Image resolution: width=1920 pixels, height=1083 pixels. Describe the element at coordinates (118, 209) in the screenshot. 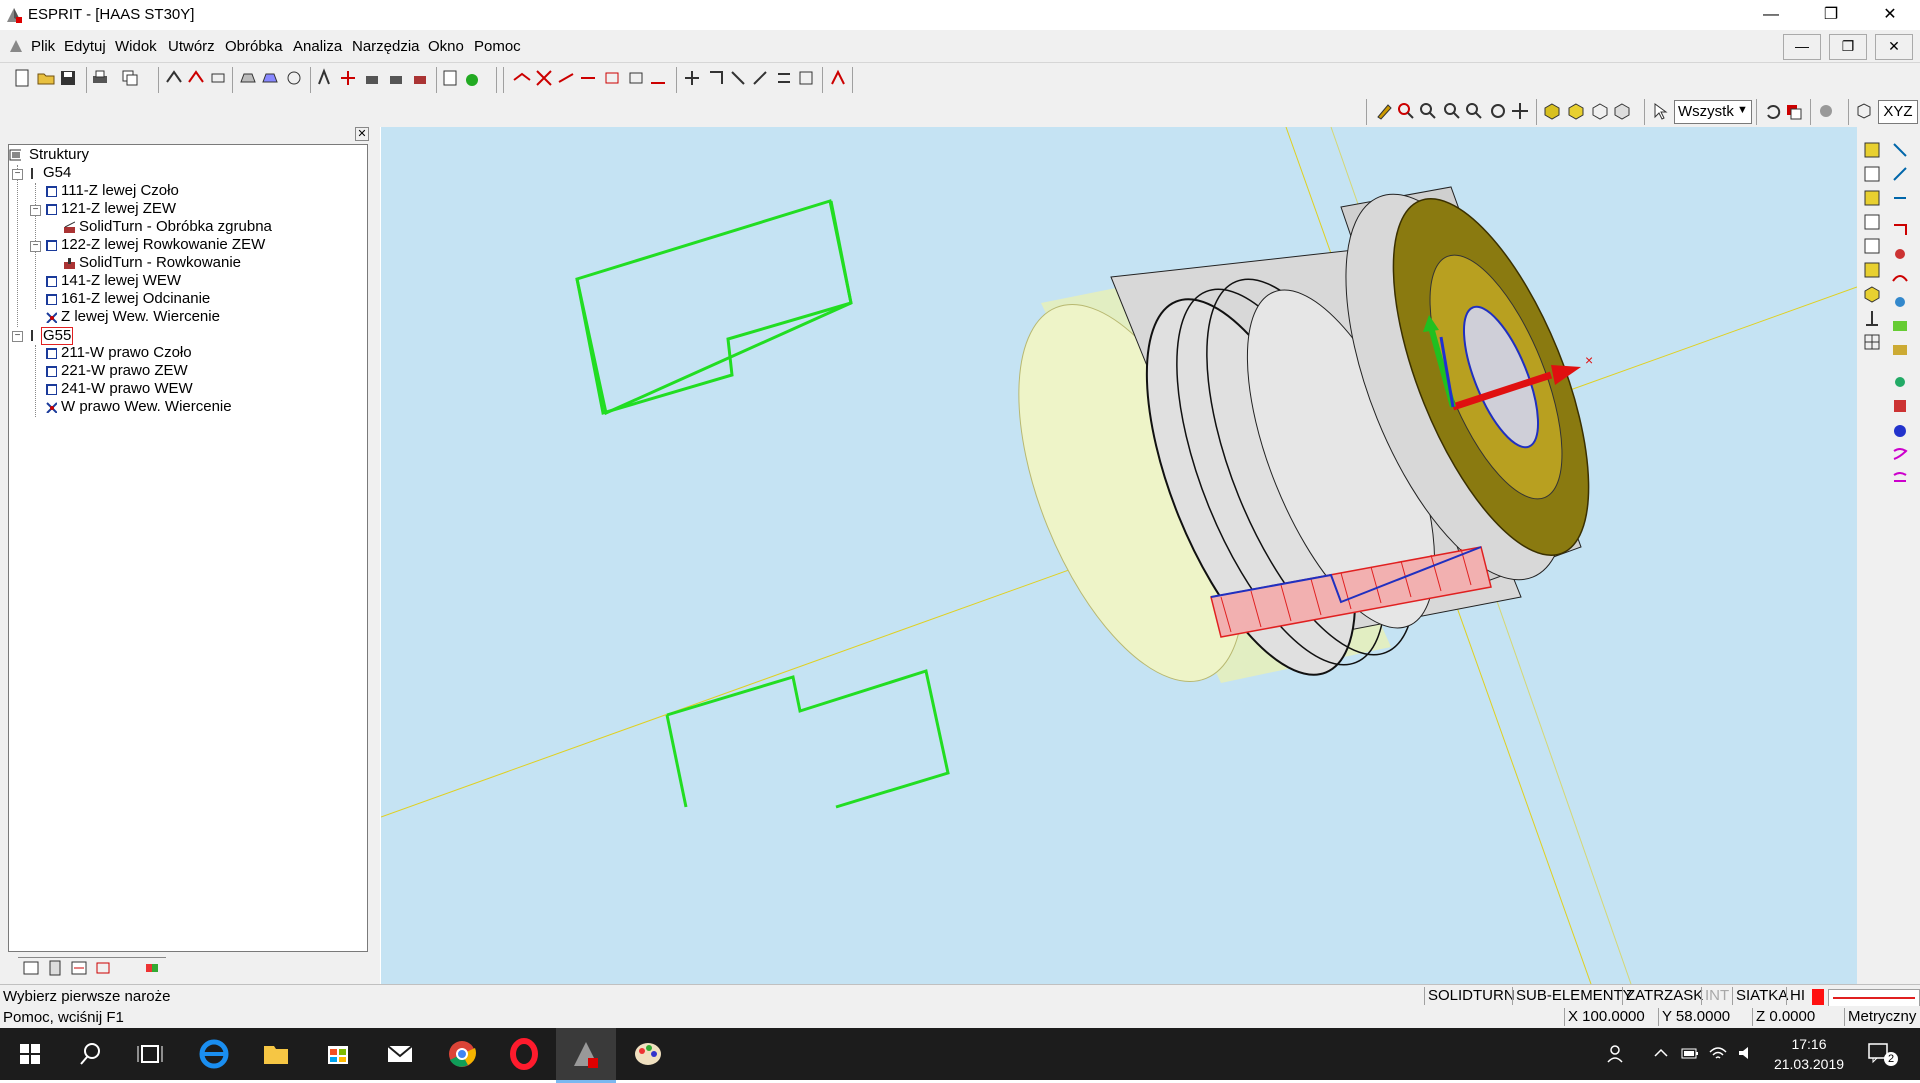

I see `tree-op-121: 121-Z lewej ZEW` at that location.